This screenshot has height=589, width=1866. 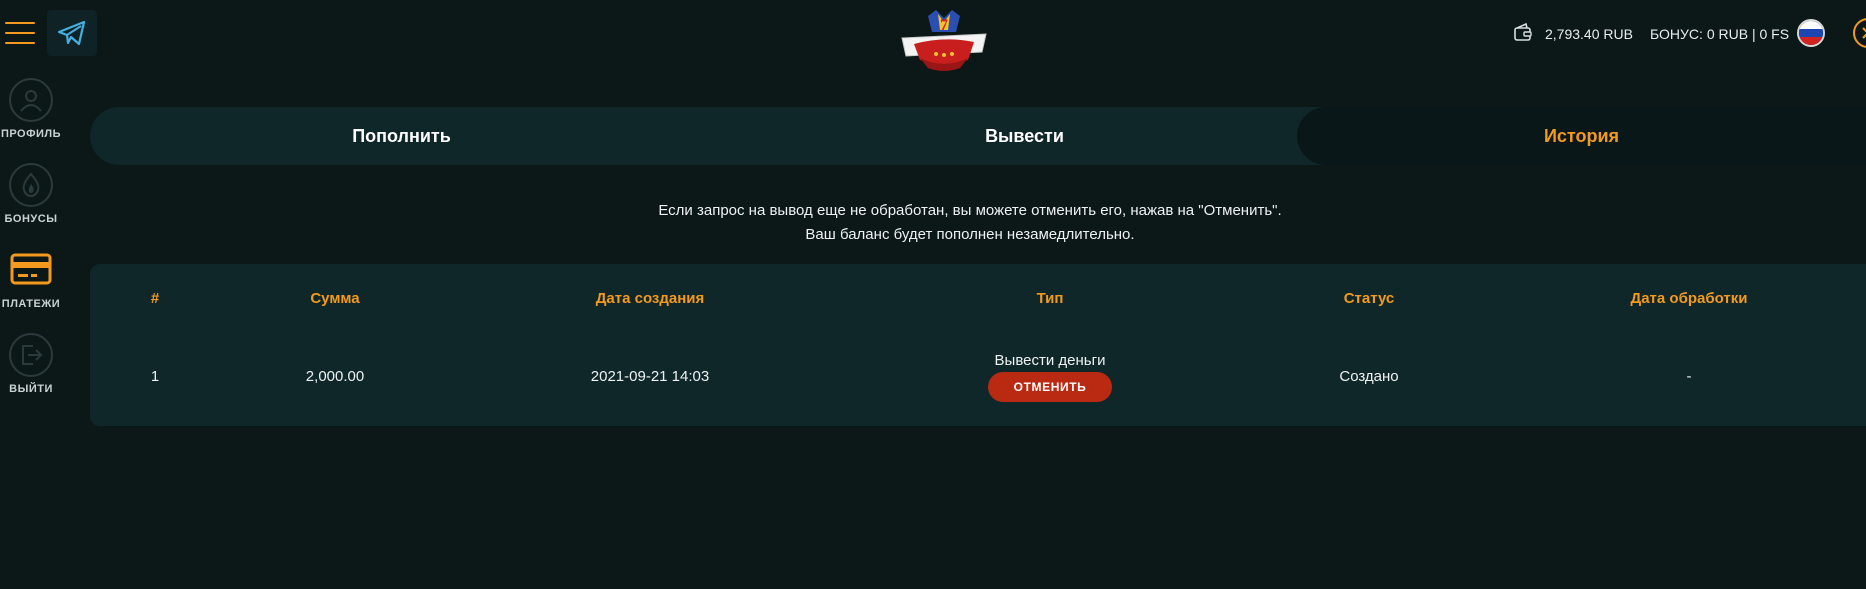 I want to click on sidebar-item-payments: ПЛАТЕЖИ, so click(x=31, y=280).